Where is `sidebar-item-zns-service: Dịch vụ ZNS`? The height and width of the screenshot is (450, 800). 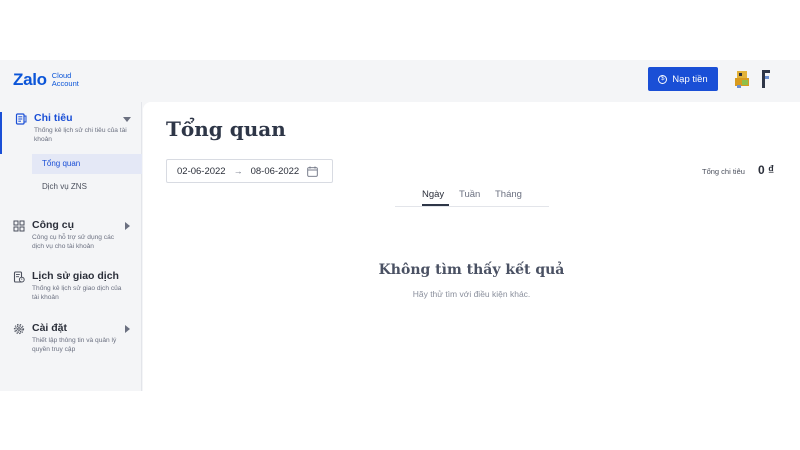
sidebar-item-zns-service: Dịch vụ ZNS is located at coordinates (87, 187).